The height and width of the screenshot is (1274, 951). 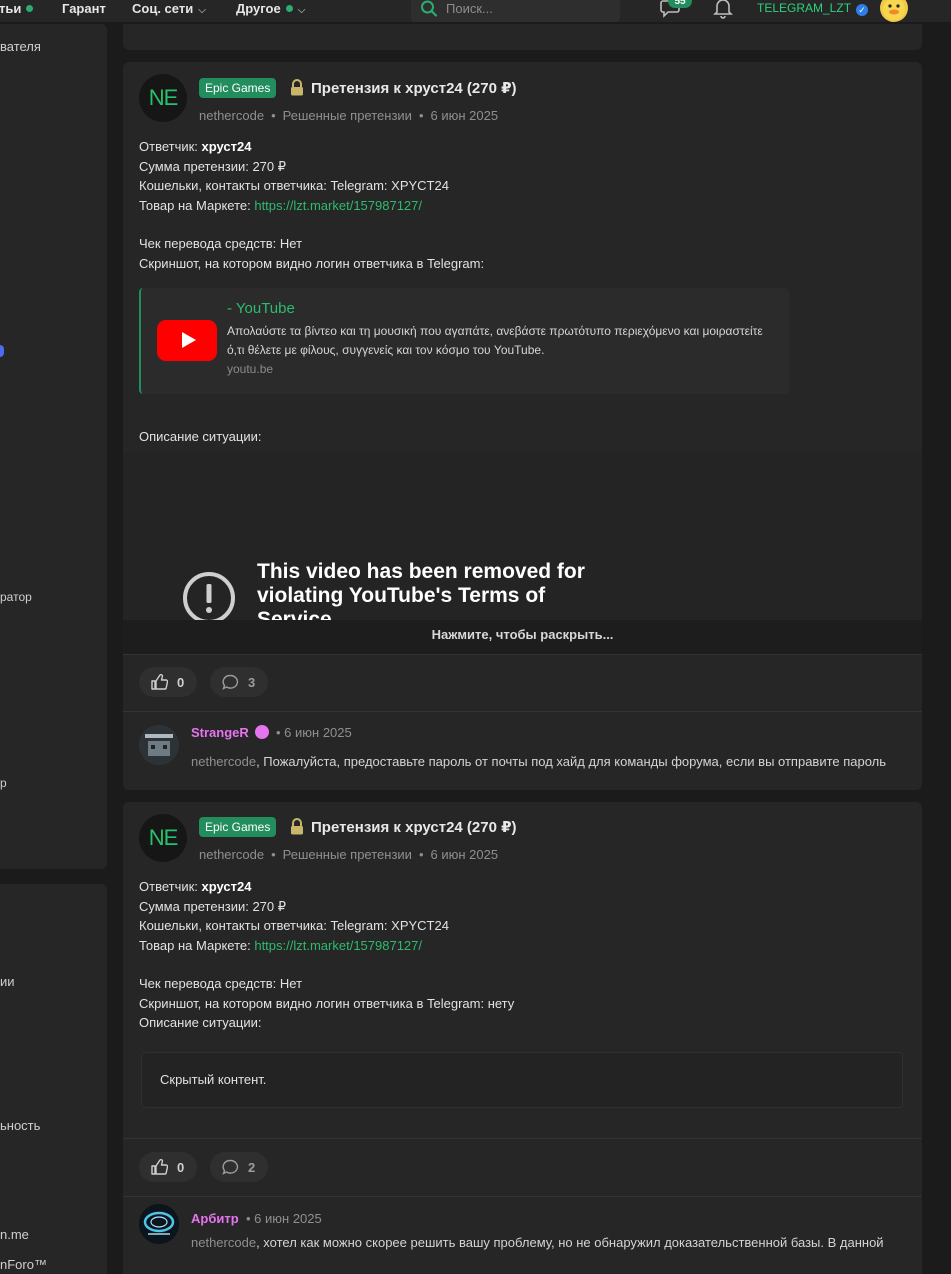 I want to click on exclamation-icon, so click(x=209, y=598).